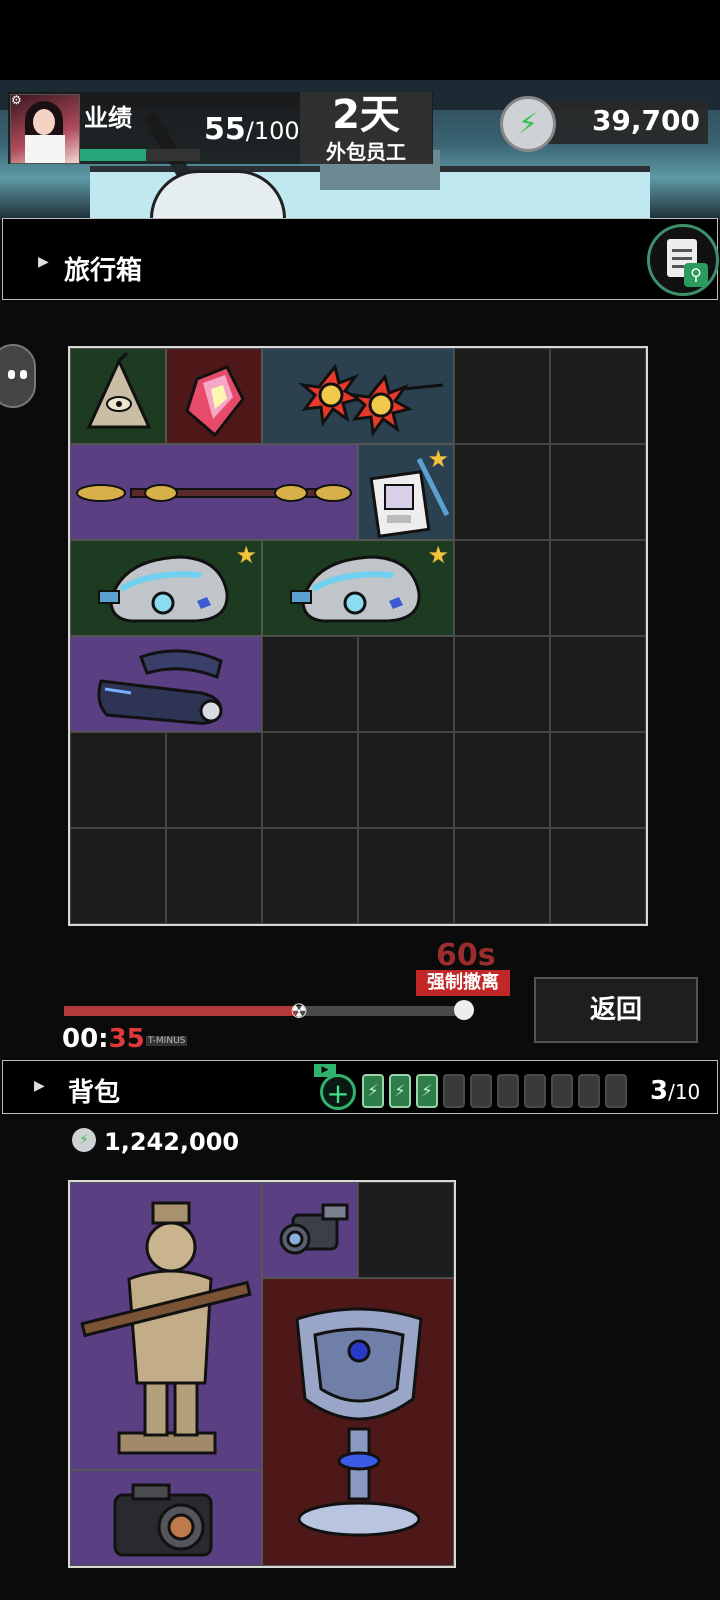 The image size is (720, 1600). I want to click on rainbow-crystal-item, so click(214, 396).